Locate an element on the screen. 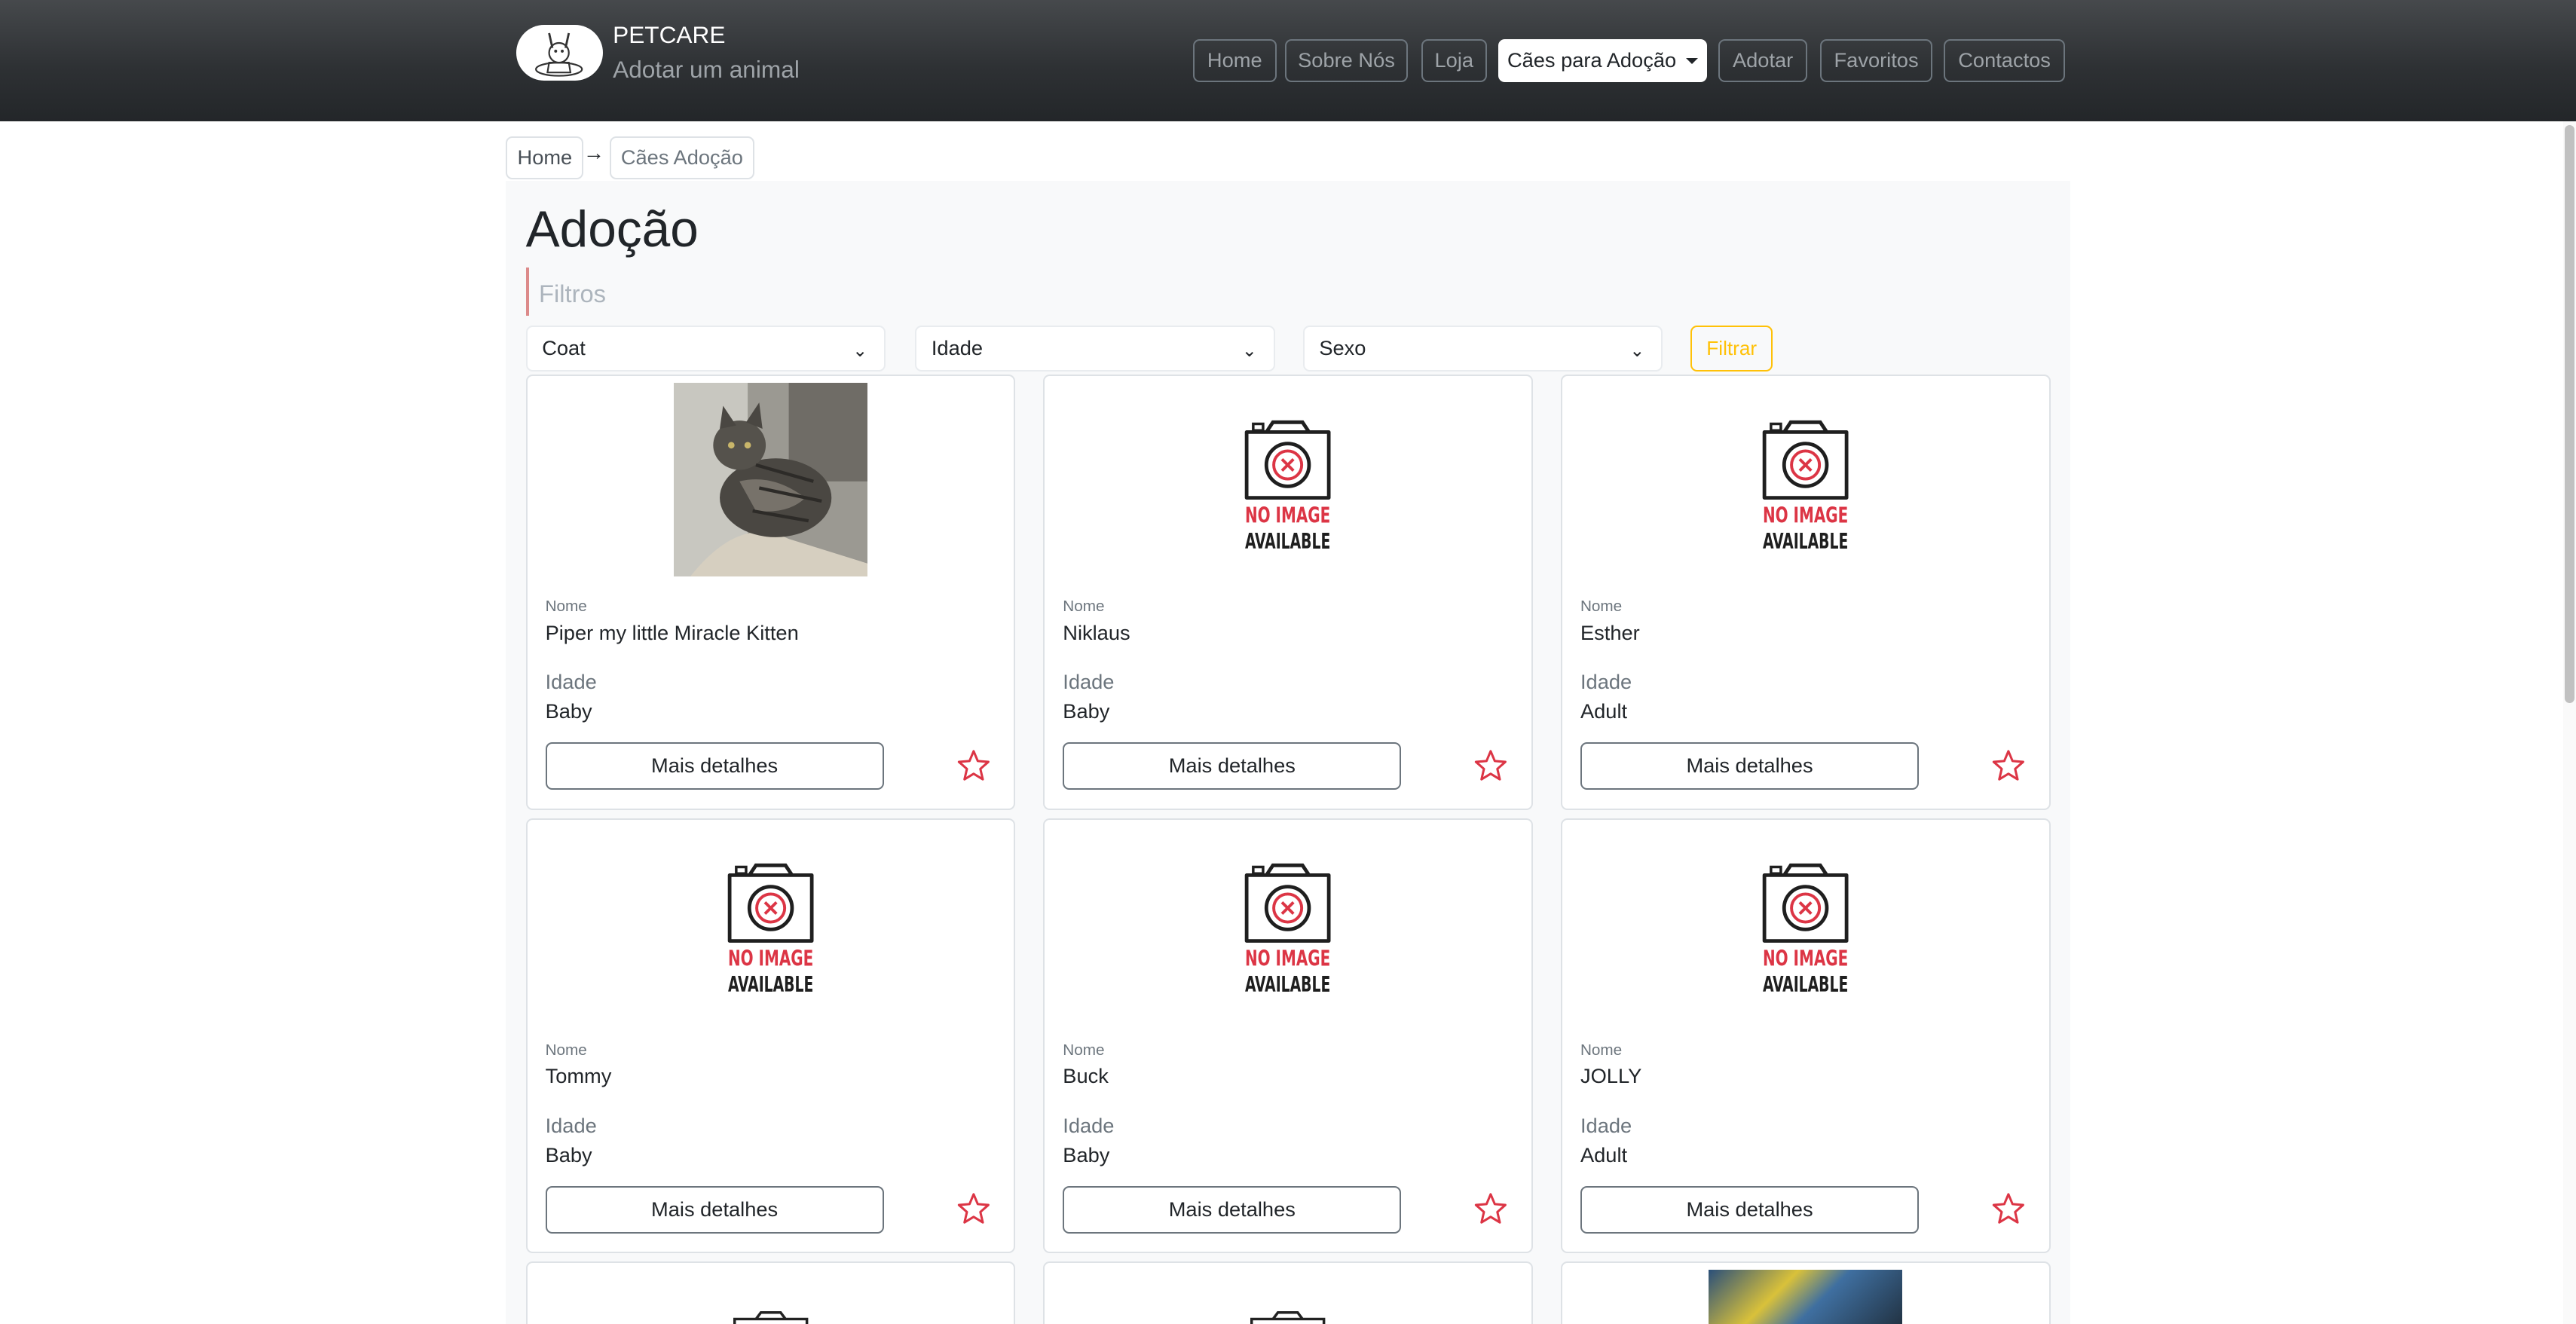 This screenshot has width=2576, height=1324. nav-adotar: Adotar is located at coordinates (1762, 60).